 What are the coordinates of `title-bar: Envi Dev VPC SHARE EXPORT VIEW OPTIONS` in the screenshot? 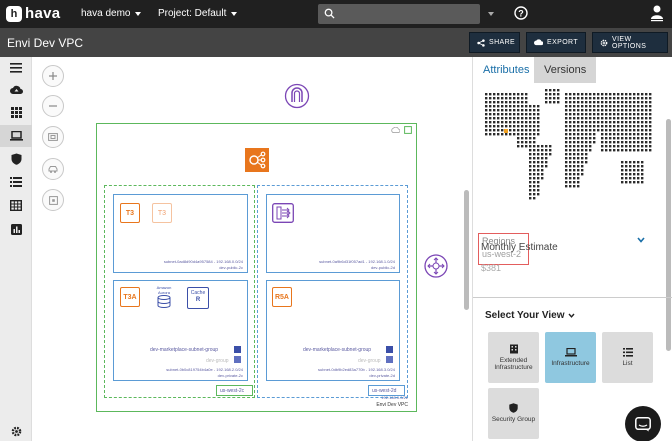 It's located at (336, 42).